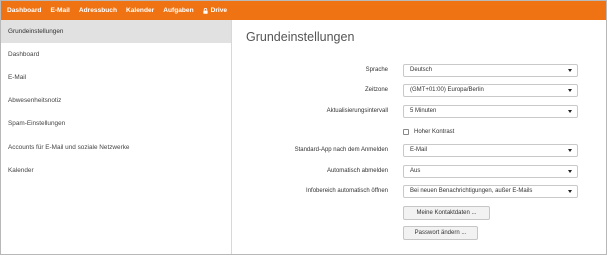  Describe the element at coordinates (300, 37) in the screenshot. I see `page-title: Grundeinstellungen` at that location.